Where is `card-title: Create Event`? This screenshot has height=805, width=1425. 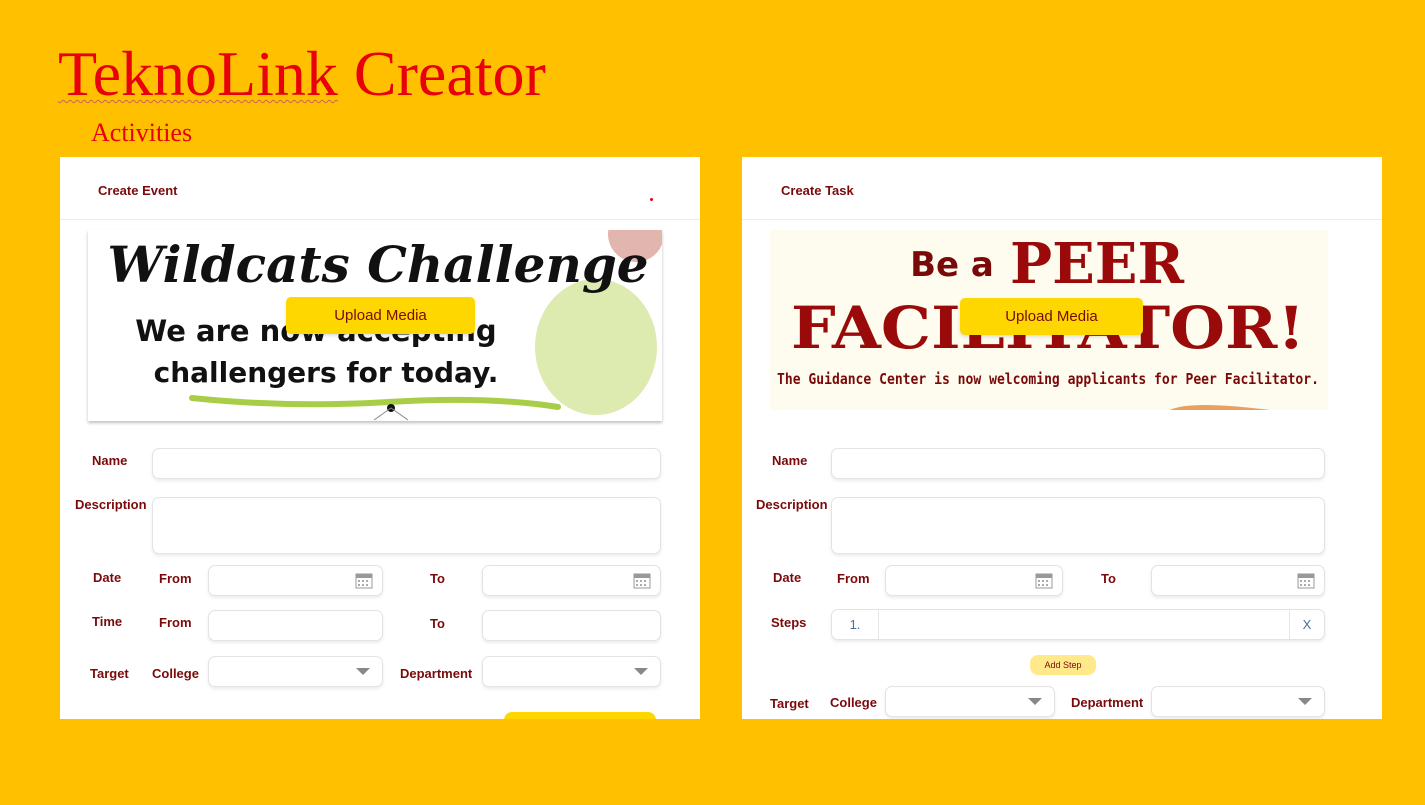
card-title: Create Event is located at coordinates (138, 190).